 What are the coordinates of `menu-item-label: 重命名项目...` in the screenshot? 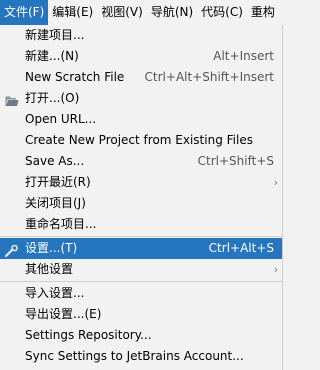 It's located at (61, 224).